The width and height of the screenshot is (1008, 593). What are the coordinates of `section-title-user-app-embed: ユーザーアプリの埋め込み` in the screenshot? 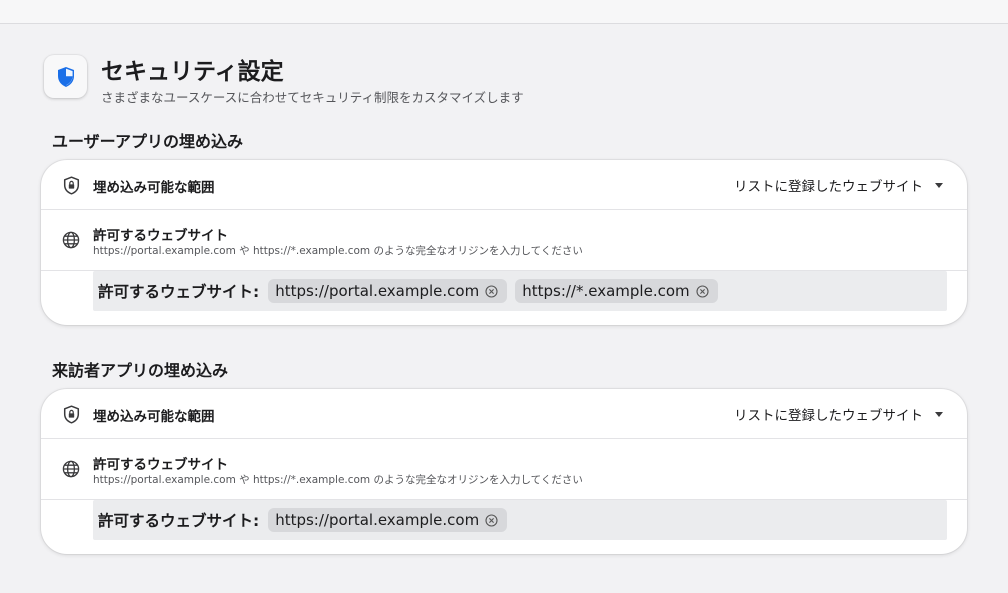 It's located at (148, 141).